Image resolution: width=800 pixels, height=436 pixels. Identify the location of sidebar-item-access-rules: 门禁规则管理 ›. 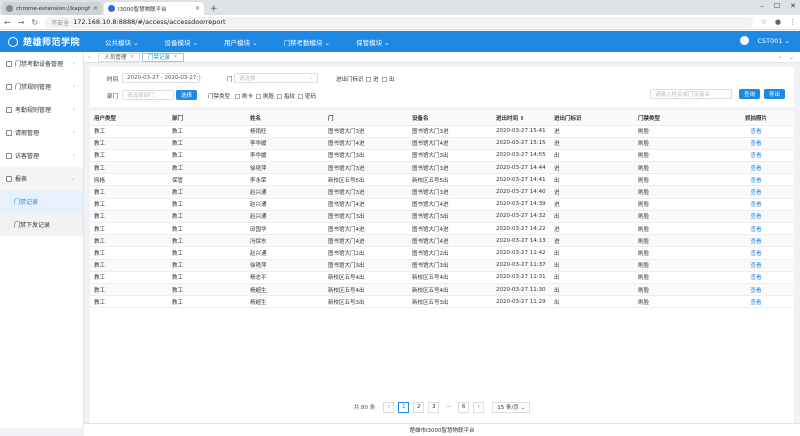
(41, 86).